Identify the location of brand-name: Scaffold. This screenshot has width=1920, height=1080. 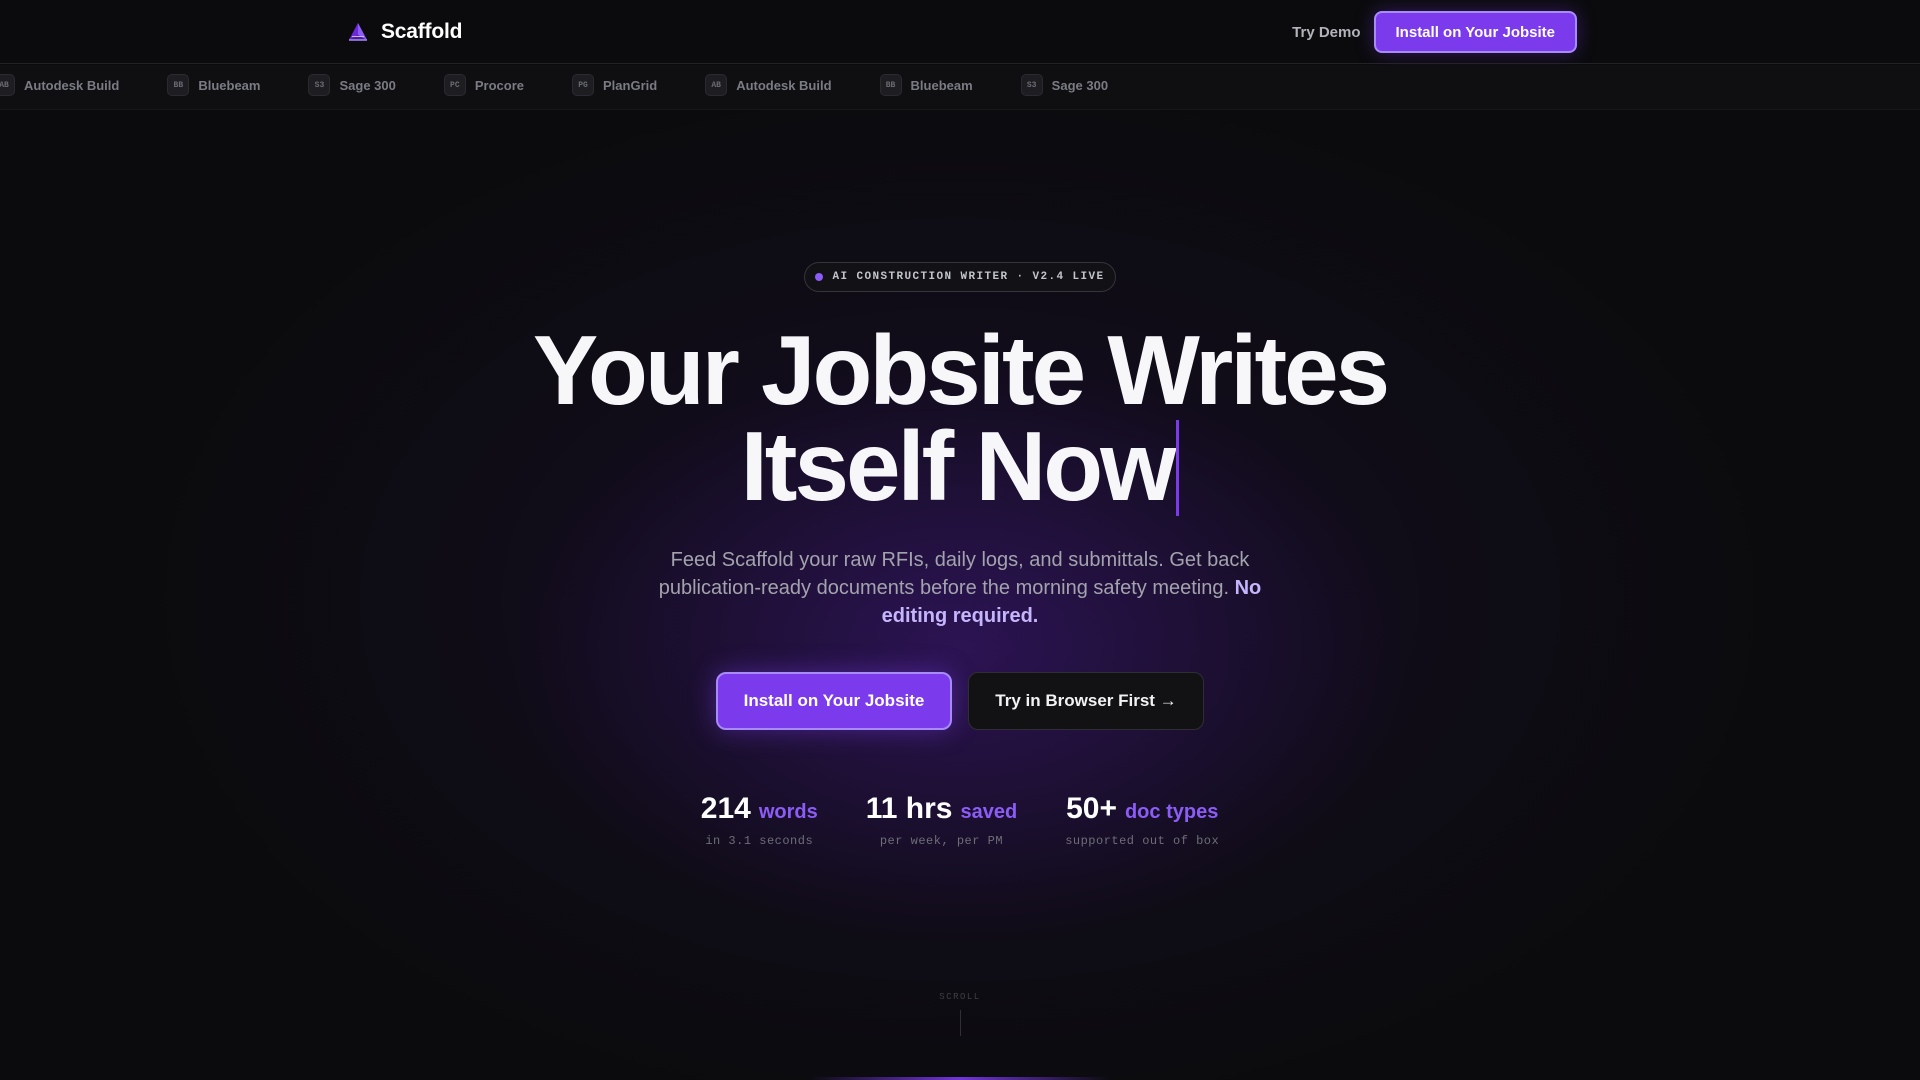
(422, 31).